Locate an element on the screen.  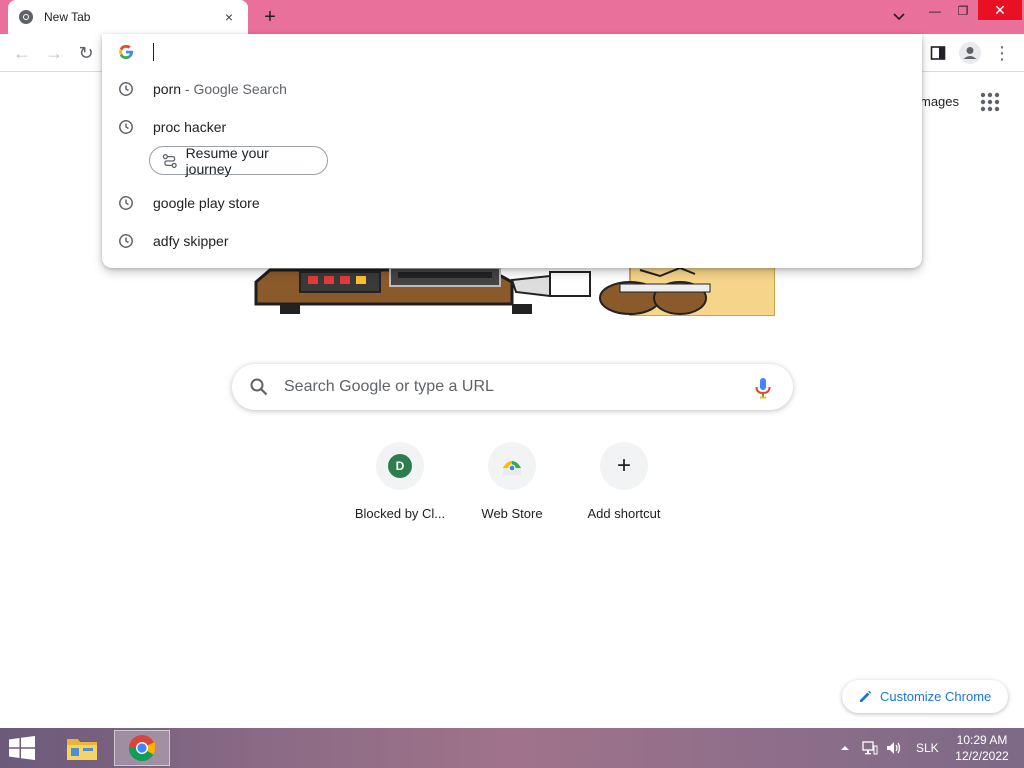
customize-chrome-button: Customize Chrome is located at coordinates (925, 696).